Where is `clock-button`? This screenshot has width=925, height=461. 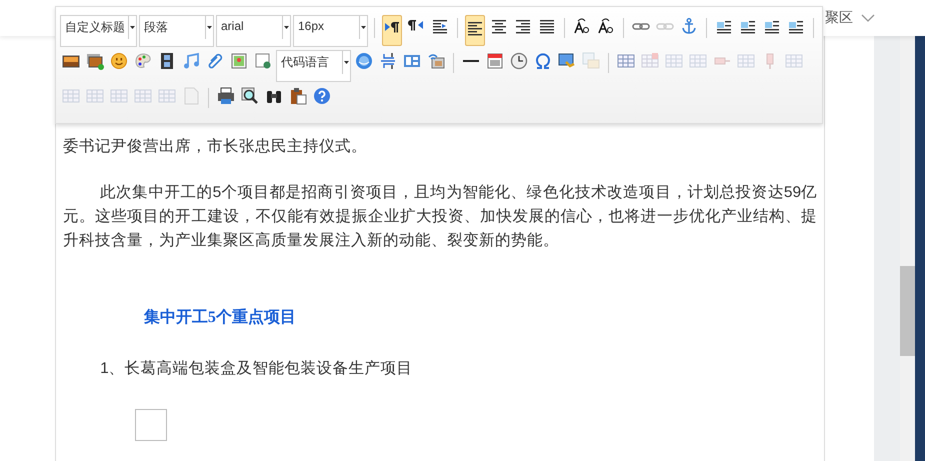 clock-button is located at coordinates (519, 61).